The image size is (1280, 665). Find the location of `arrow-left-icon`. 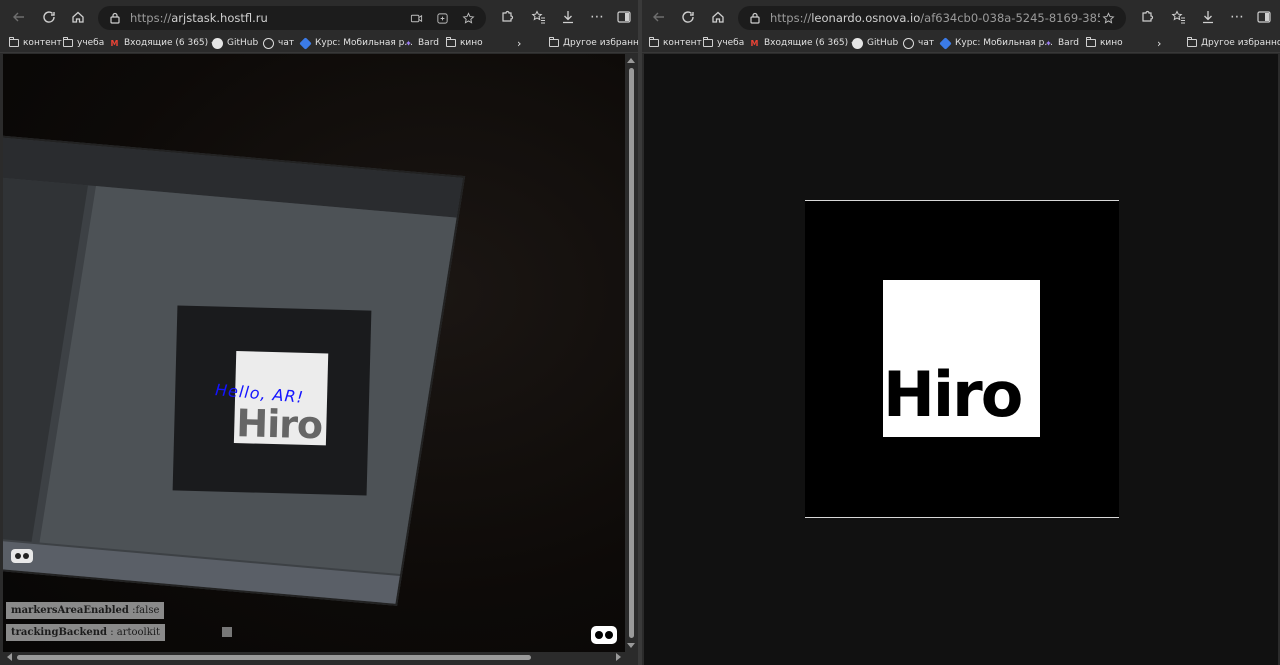

arrow-left-icon is located at coordinates (658, 17).